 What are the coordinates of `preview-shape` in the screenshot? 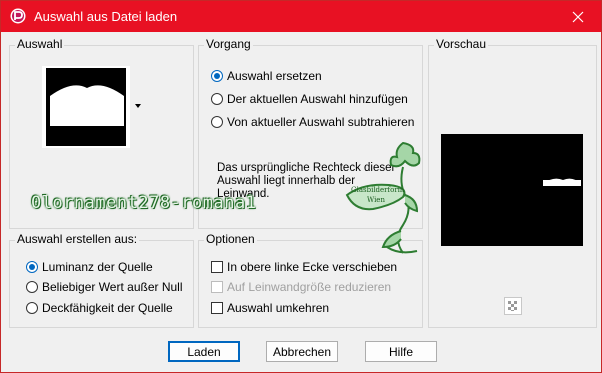 It's located at (562, 160).